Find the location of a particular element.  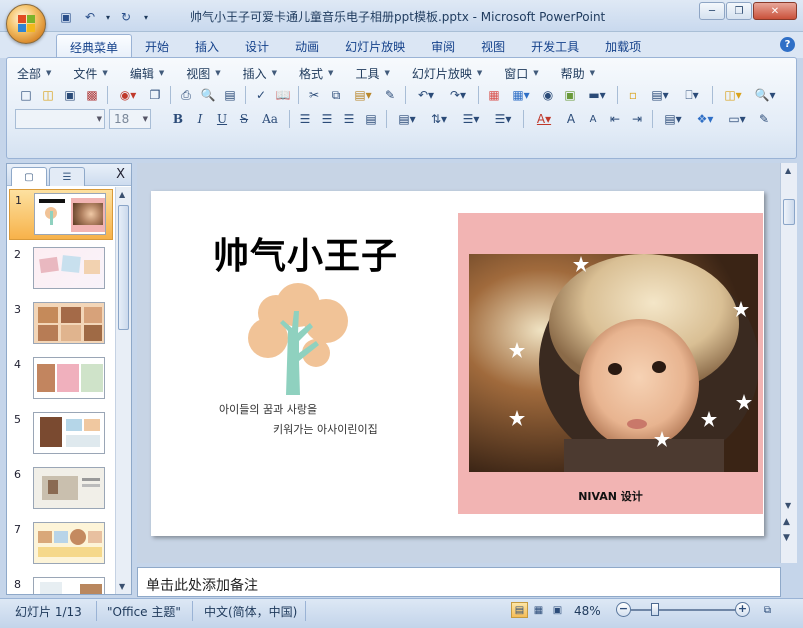

new-slide-icon: ▫ is located at coordinates (633, 95).